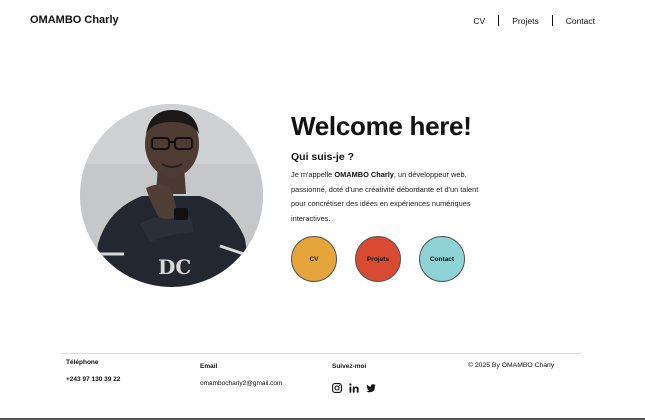 This screenshot has height=420, width=645. What do you see at coordinates (93, 379) in the screenshot?
I see `phone-value: +243 97 130 39 22` at bounding box center [93, 379].